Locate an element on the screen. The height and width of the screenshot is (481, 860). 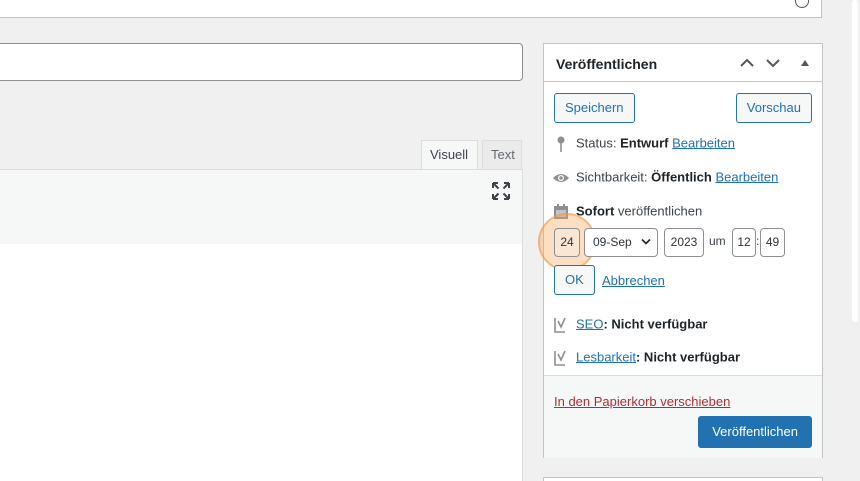
visibility-row: Sichtbarkeit: Öffentlich Bearbeiten is located at coordinates (665, 178).